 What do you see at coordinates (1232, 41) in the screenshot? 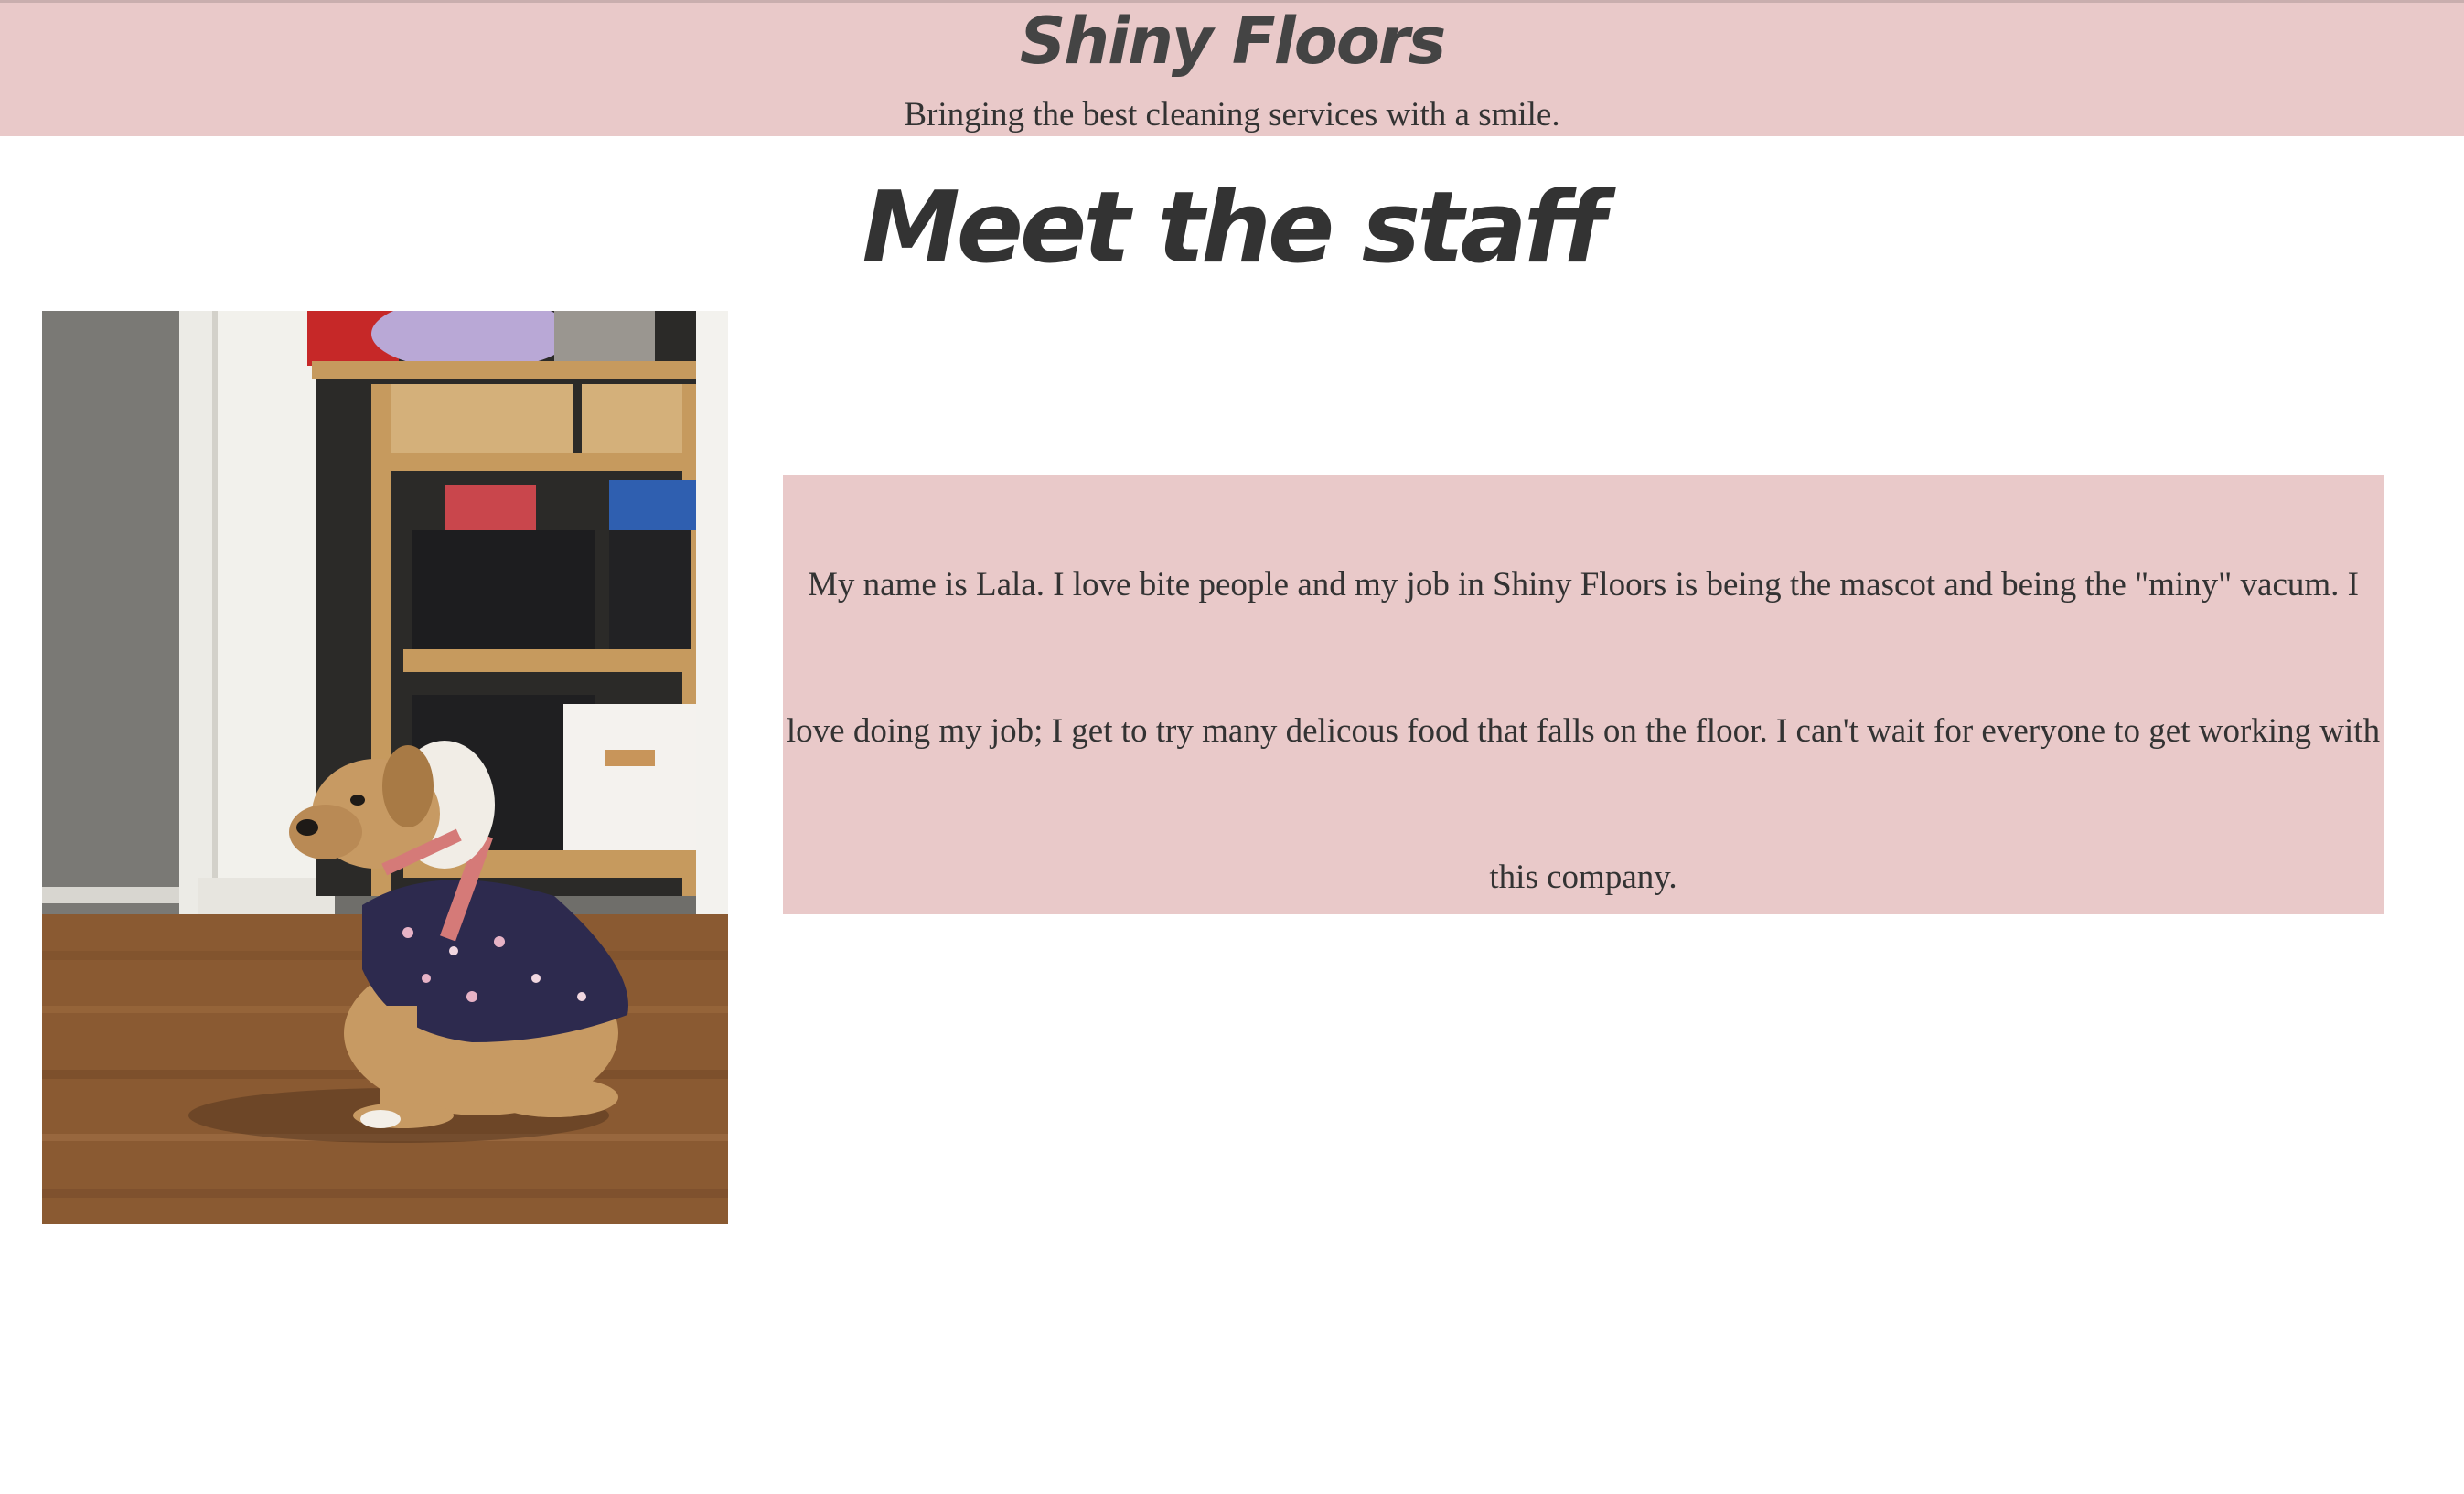
I see `site-title: Shiny Floors` at bounding box center [1232, 41].